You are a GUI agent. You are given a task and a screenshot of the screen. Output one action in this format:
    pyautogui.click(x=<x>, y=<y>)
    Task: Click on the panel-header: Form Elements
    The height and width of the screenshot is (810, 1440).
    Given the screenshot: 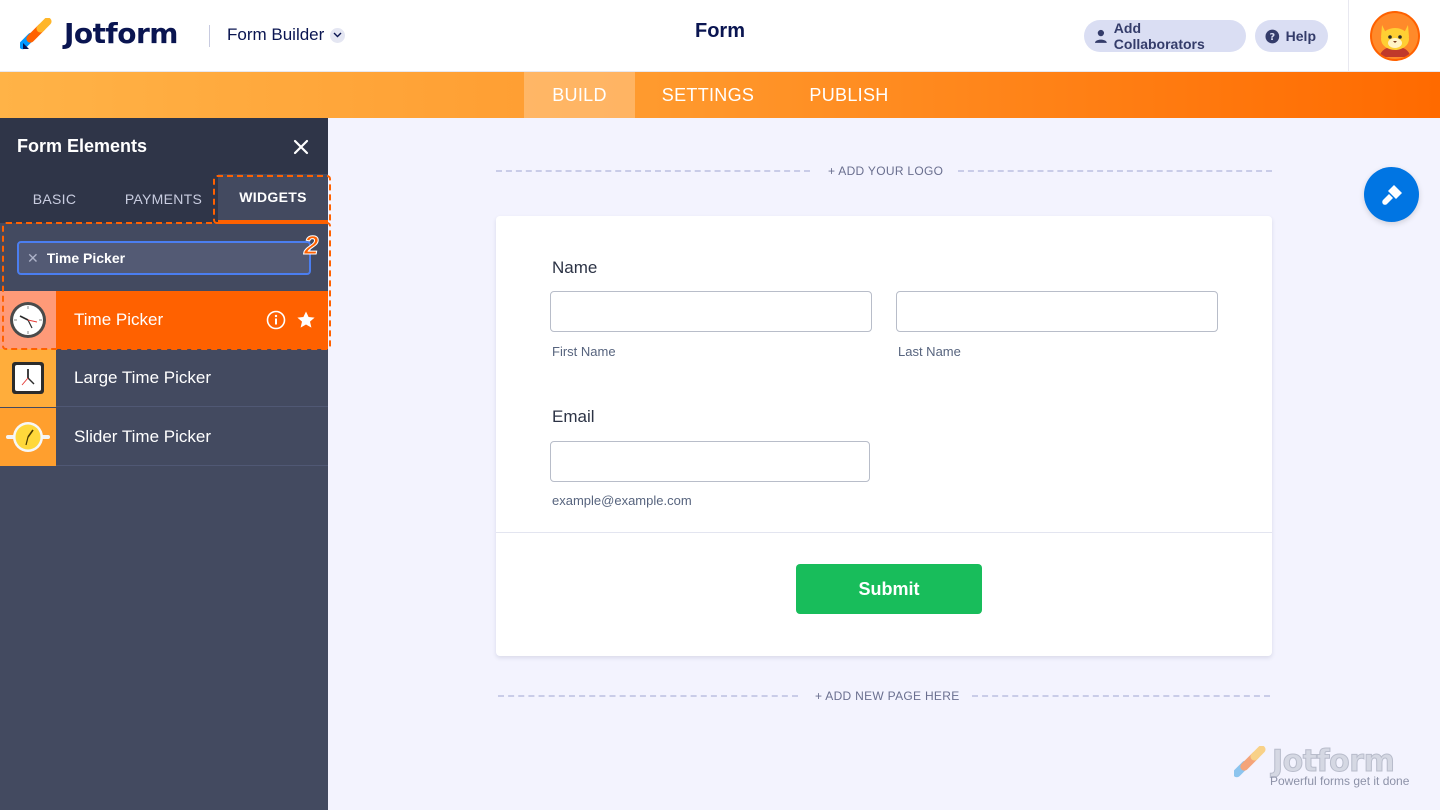 What is the action you would take?
    pyautogui.click(x=164, y=146)
    